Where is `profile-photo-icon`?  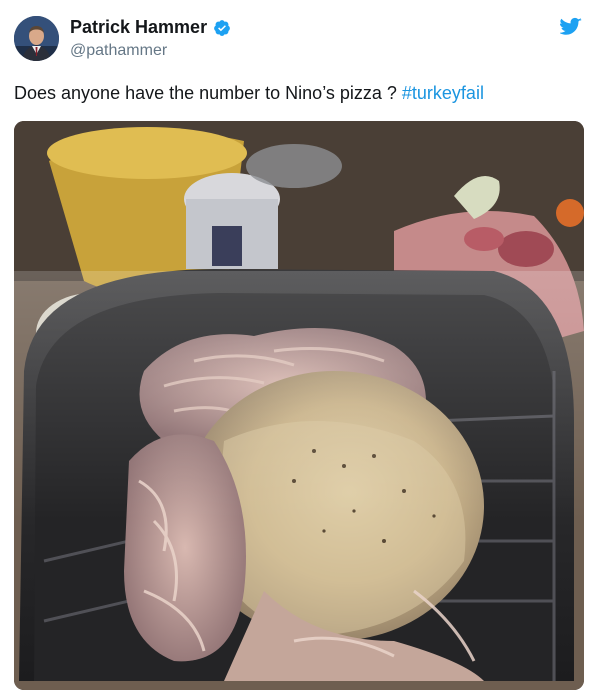
profile-photo-icon is located at coordinates (36, 38).